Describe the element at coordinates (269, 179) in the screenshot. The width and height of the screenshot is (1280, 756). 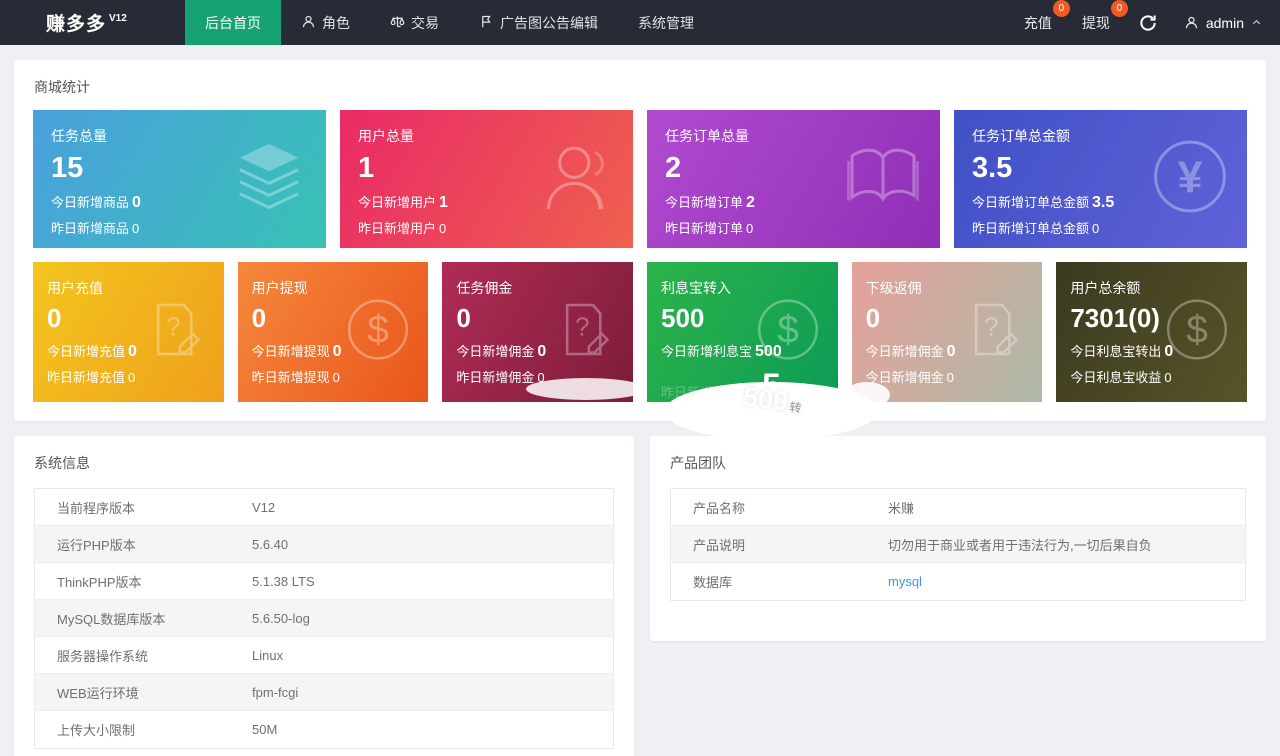
I see `layers-icon` at that location.